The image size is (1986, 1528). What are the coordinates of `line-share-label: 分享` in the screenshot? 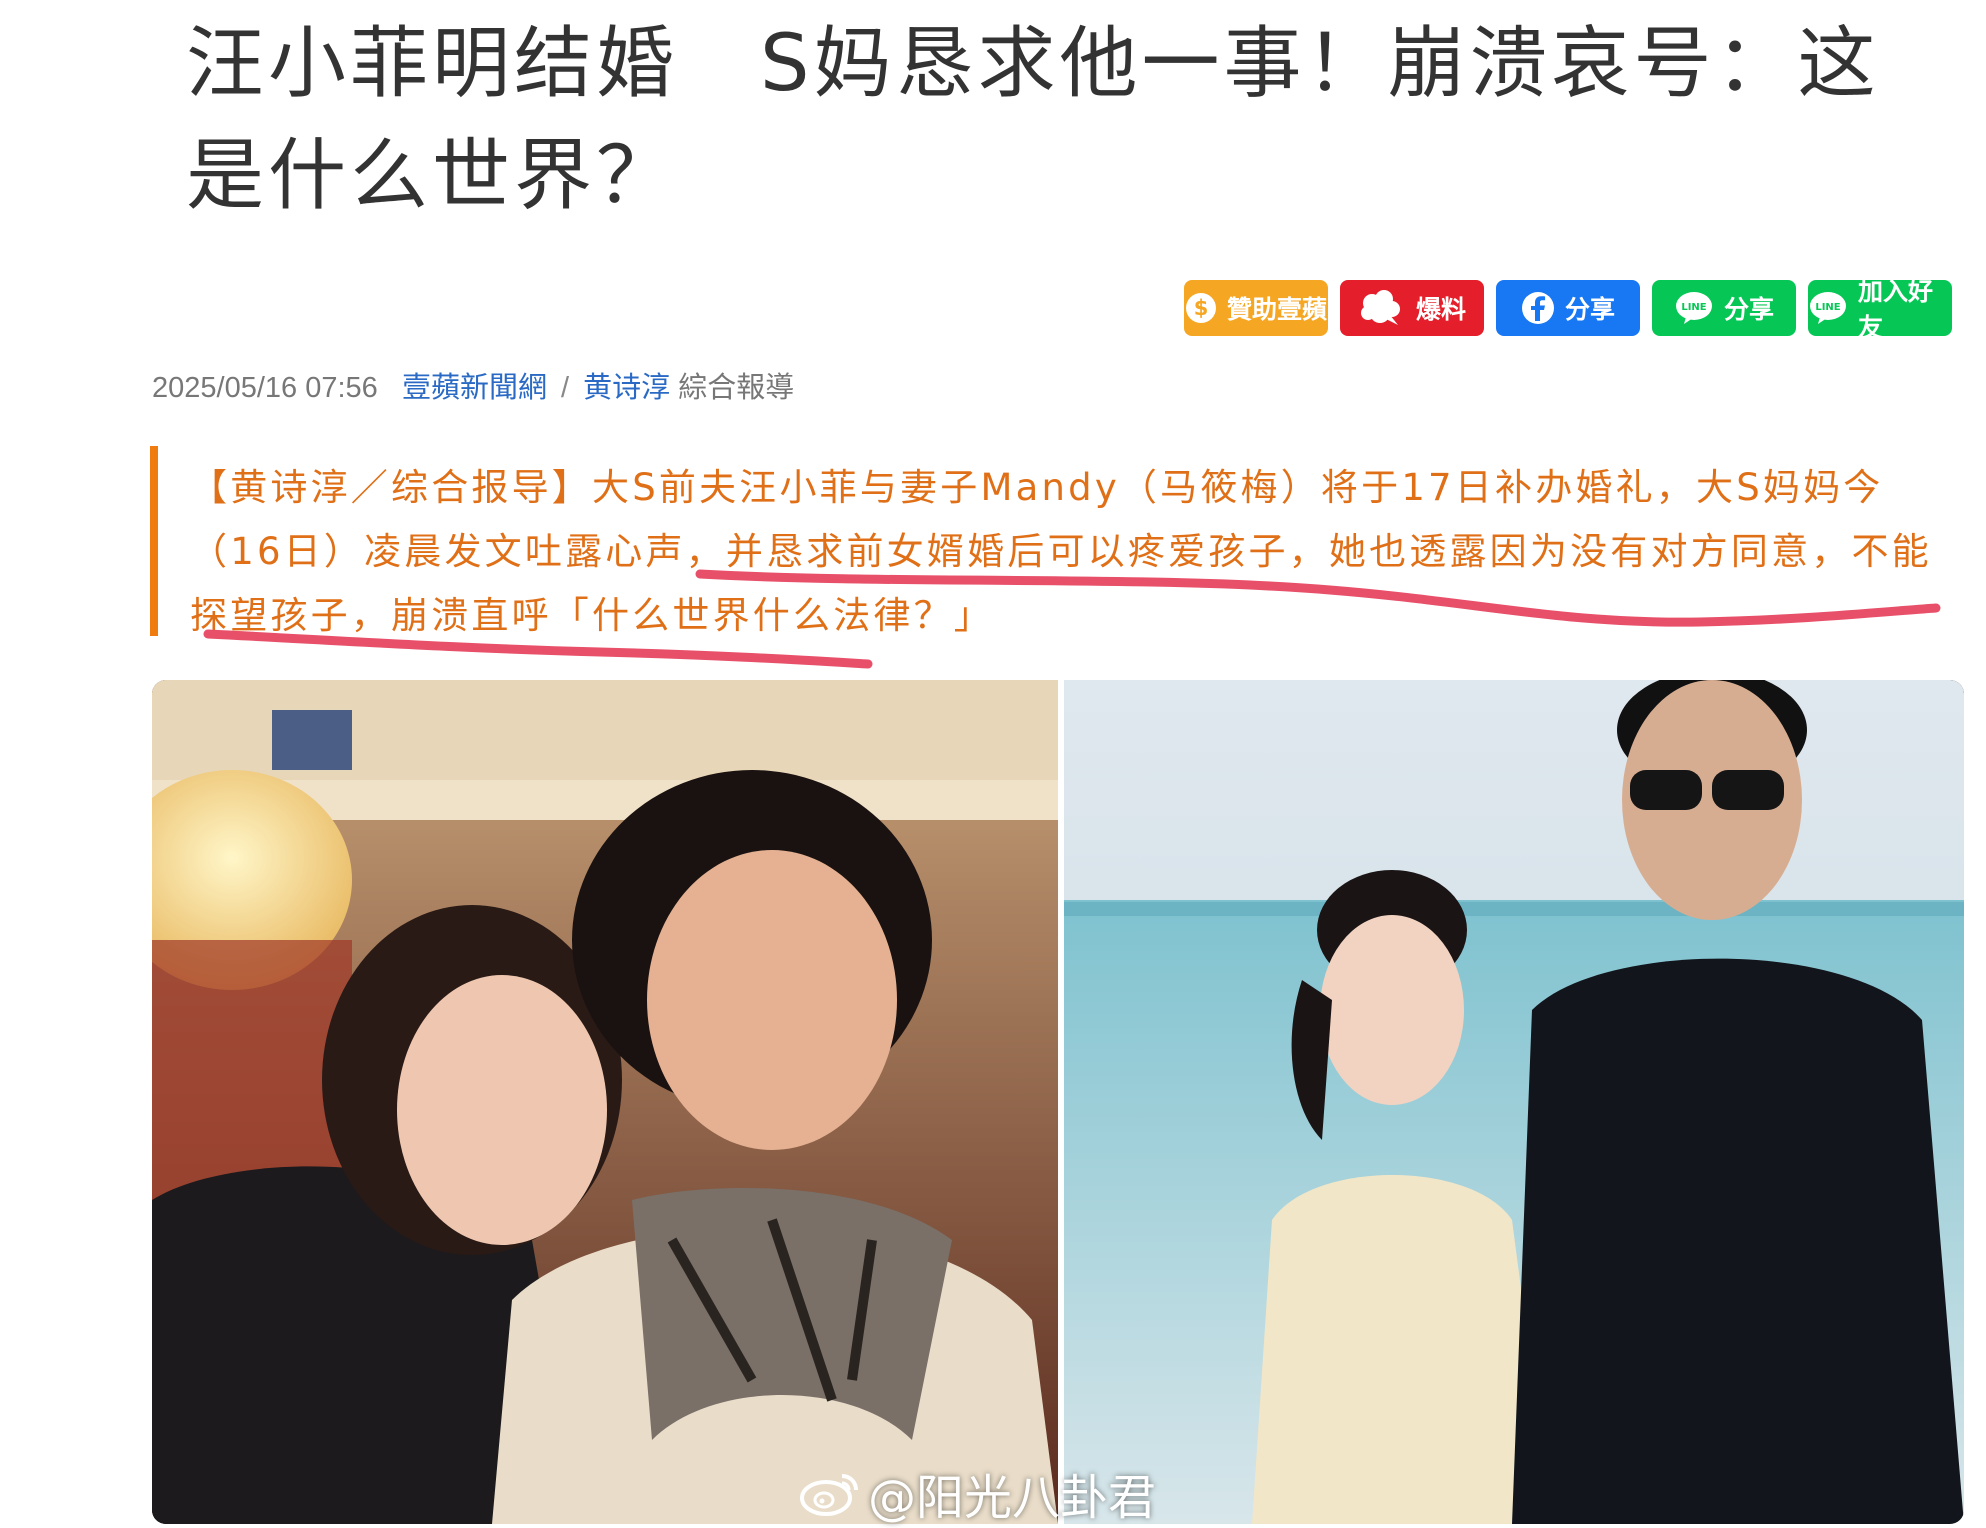 It's located at (1748, 309).